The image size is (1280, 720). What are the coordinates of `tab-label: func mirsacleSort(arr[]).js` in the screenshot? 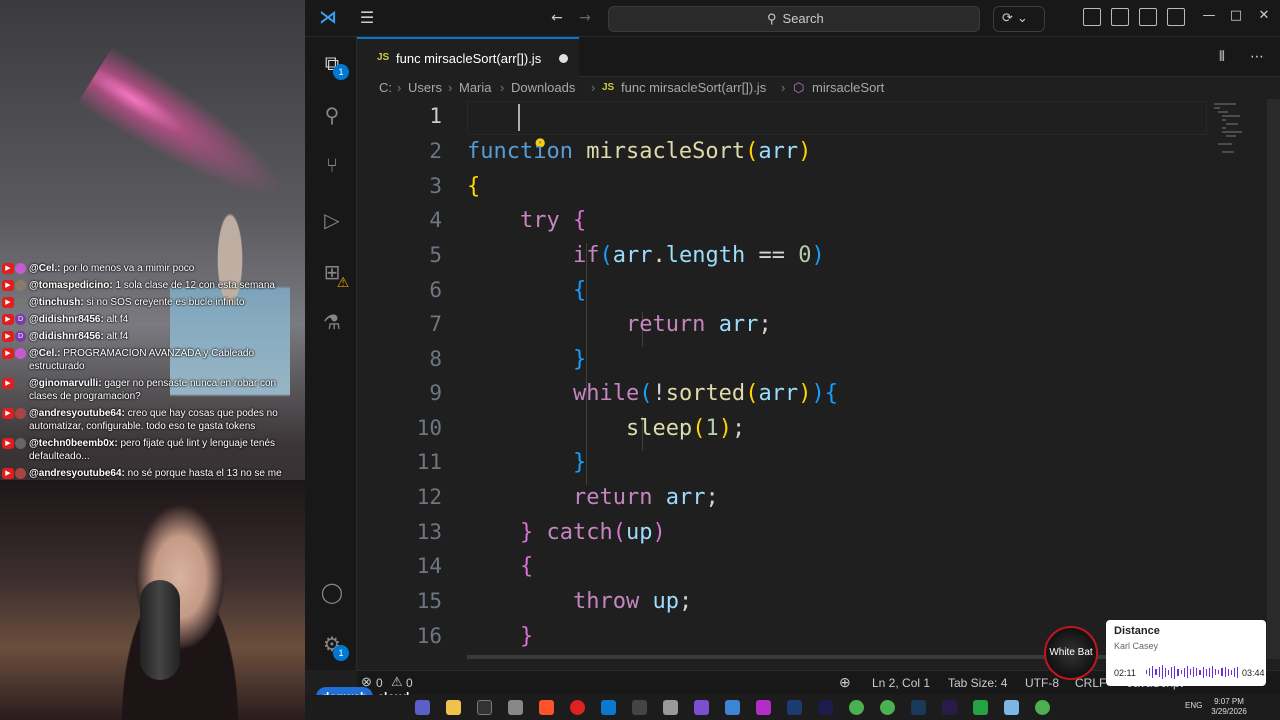 It's located at (469, 58).